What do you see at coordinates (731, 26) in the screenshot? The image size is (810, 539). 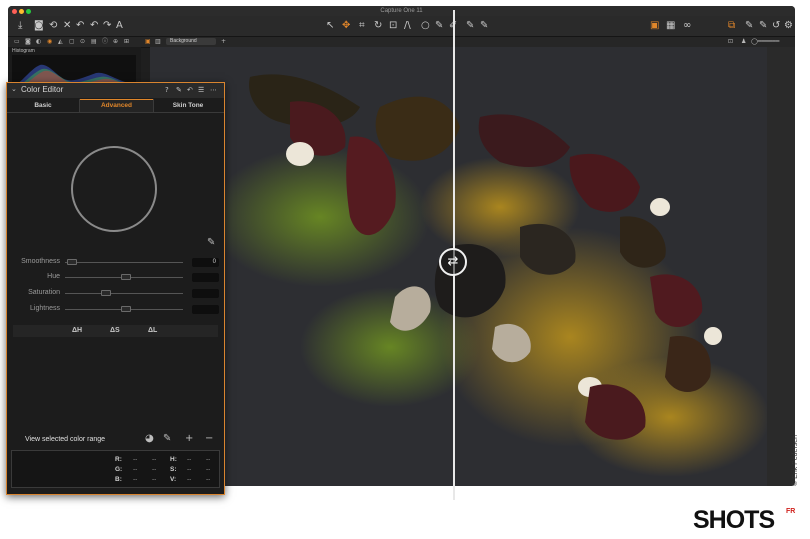 I see `copy-adjustments-icon: ⧉` at bounding box center [731, 26].